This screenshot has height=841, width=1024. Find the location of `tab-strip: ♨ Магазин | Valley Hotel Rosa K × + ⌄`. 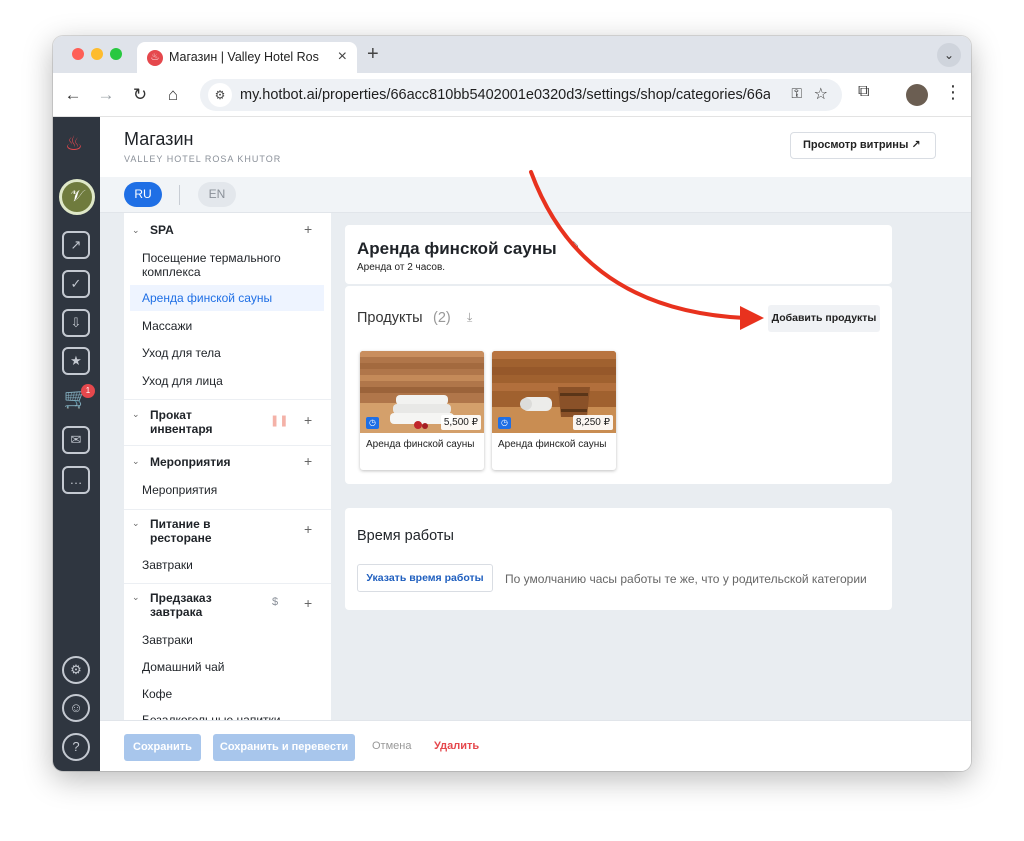

tab-strip: ♨ Магазин | Valley Hotel Rosa K × + ⌄ is located at coordinates (512, 54).